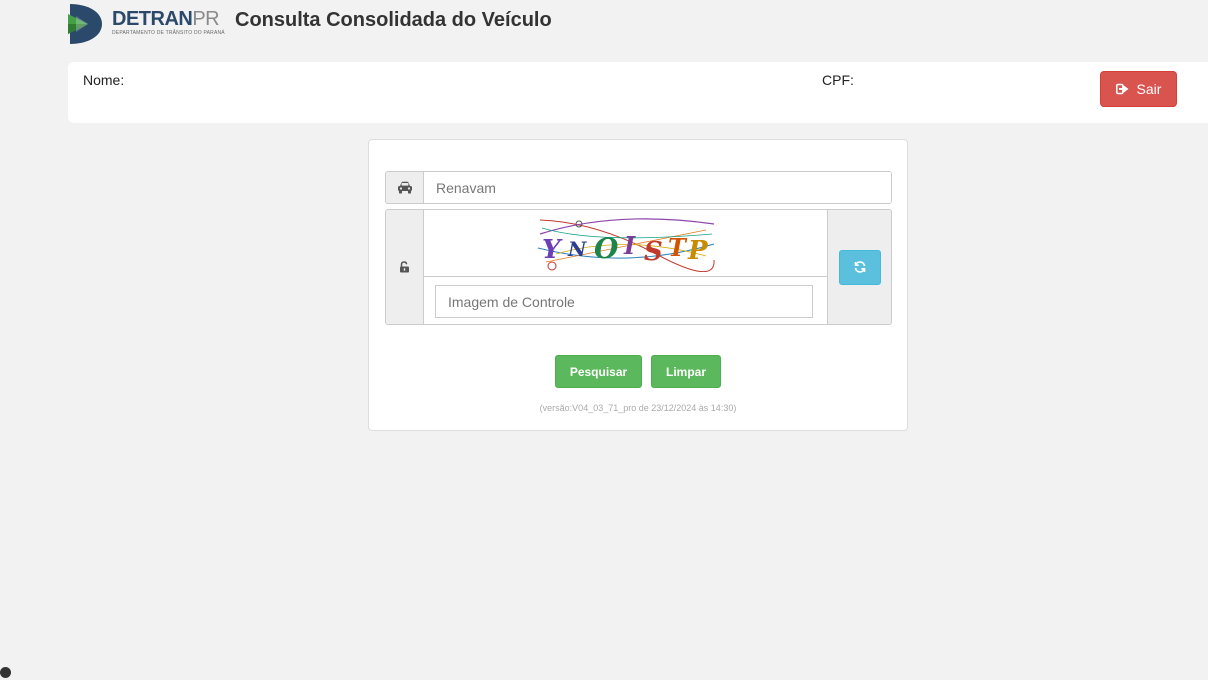  What do you see at coordinates (1149, 89) in the screenshot?
I see `logout-label: Sair` at bounding box center [1149, 89].